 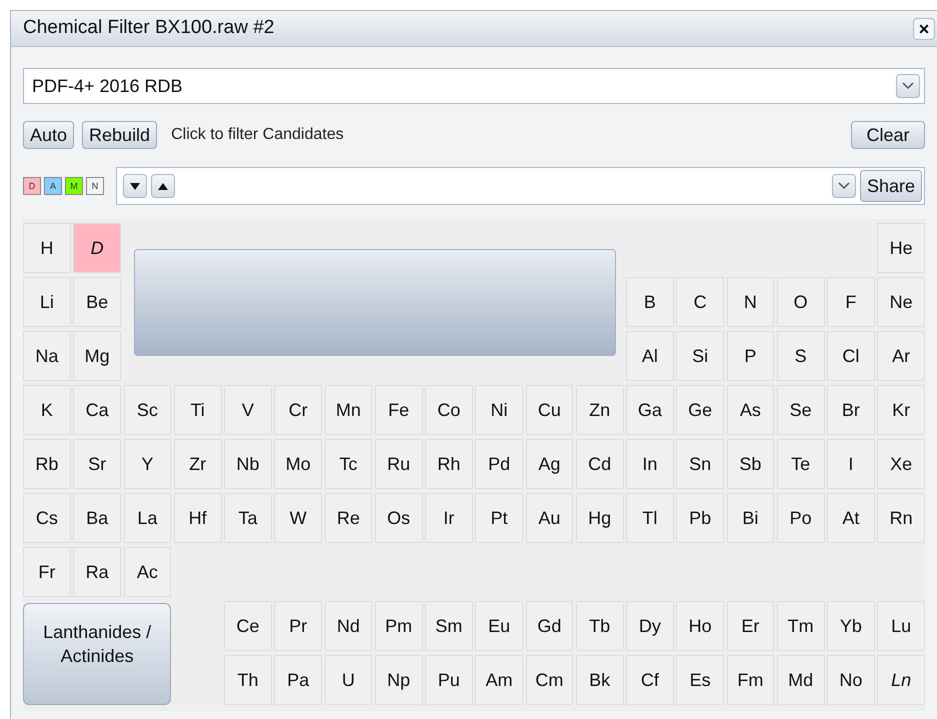 I want to click on element-cell: Ne, so click(x=901, y=302).